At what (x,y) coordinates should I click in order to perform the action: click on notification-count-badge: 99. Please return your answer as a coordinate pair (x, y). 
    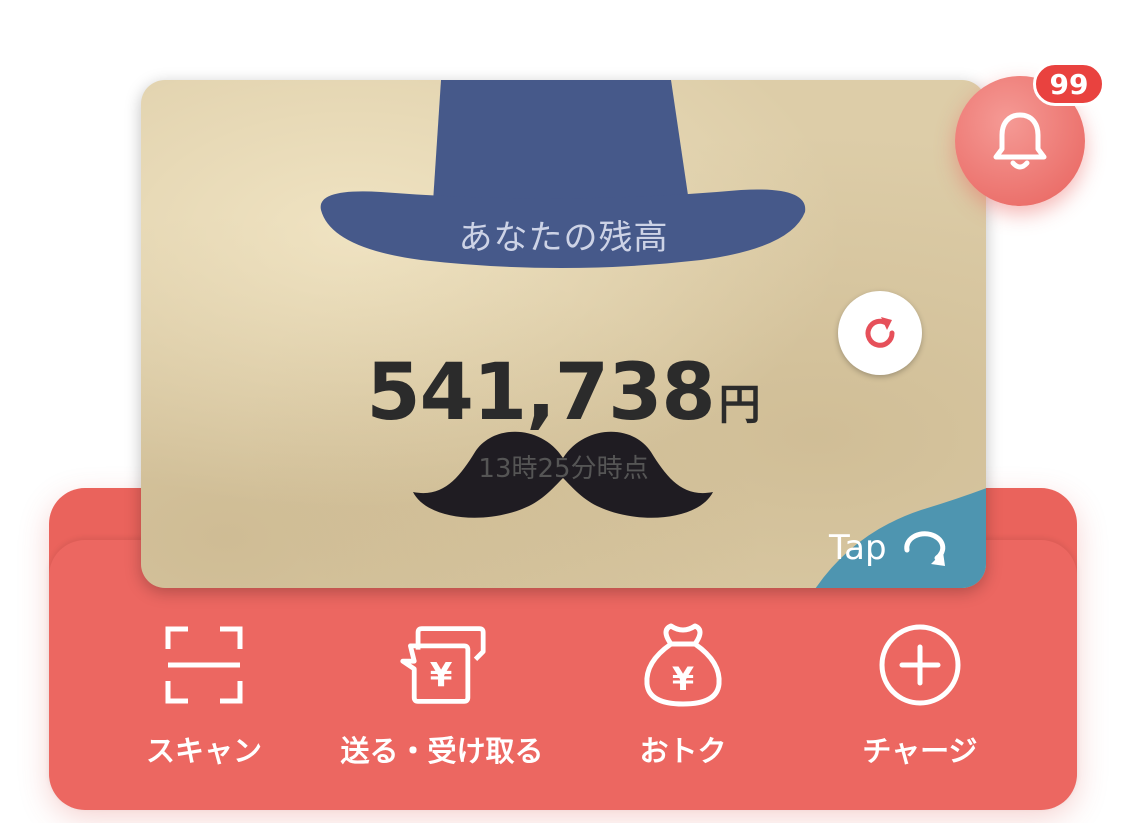
    Looking at the image, I should click on (1069, 84).